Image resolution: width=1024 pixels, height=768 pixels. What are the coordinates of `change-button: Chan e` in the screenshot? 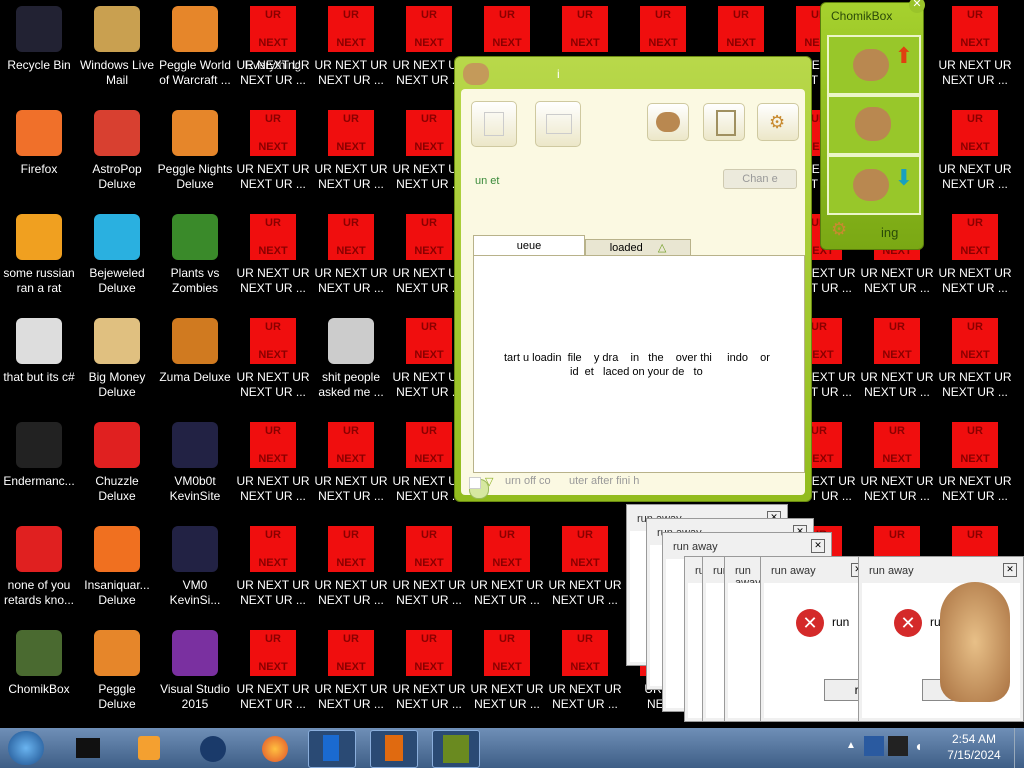 It's located at (760, 179).